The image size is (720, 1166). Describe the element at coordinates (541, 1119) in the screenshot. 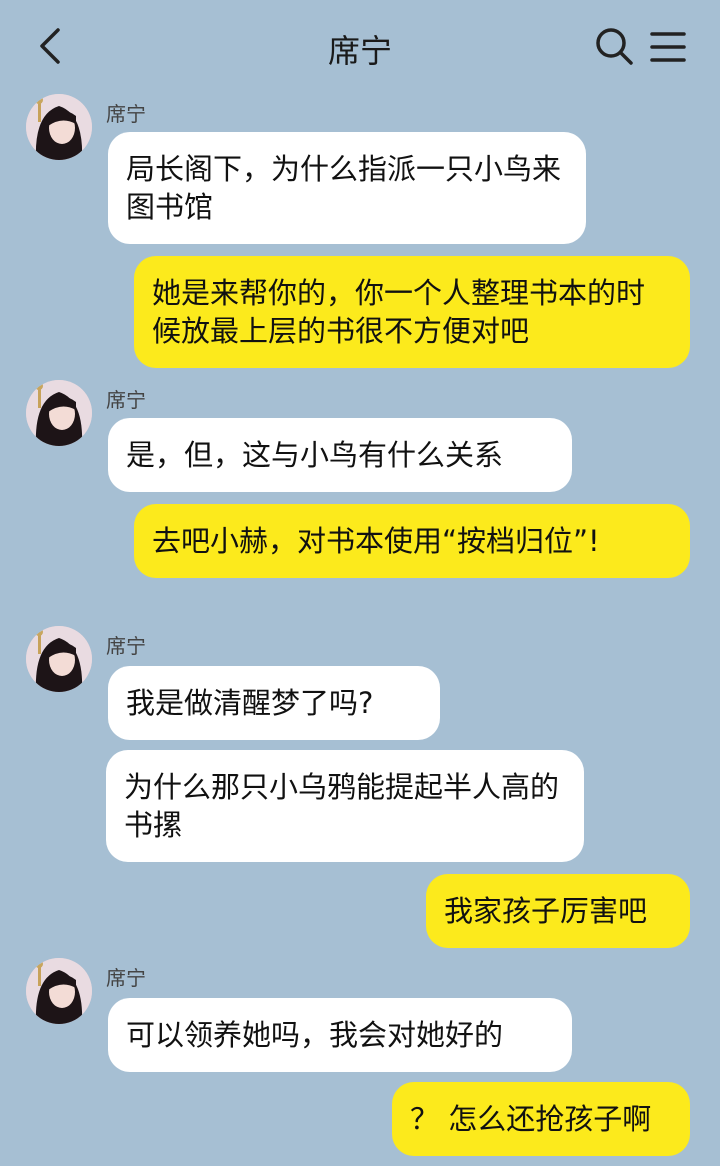

I see `outgoing-message-bubble: ？ 怎么还抢孩子啊` at that location.